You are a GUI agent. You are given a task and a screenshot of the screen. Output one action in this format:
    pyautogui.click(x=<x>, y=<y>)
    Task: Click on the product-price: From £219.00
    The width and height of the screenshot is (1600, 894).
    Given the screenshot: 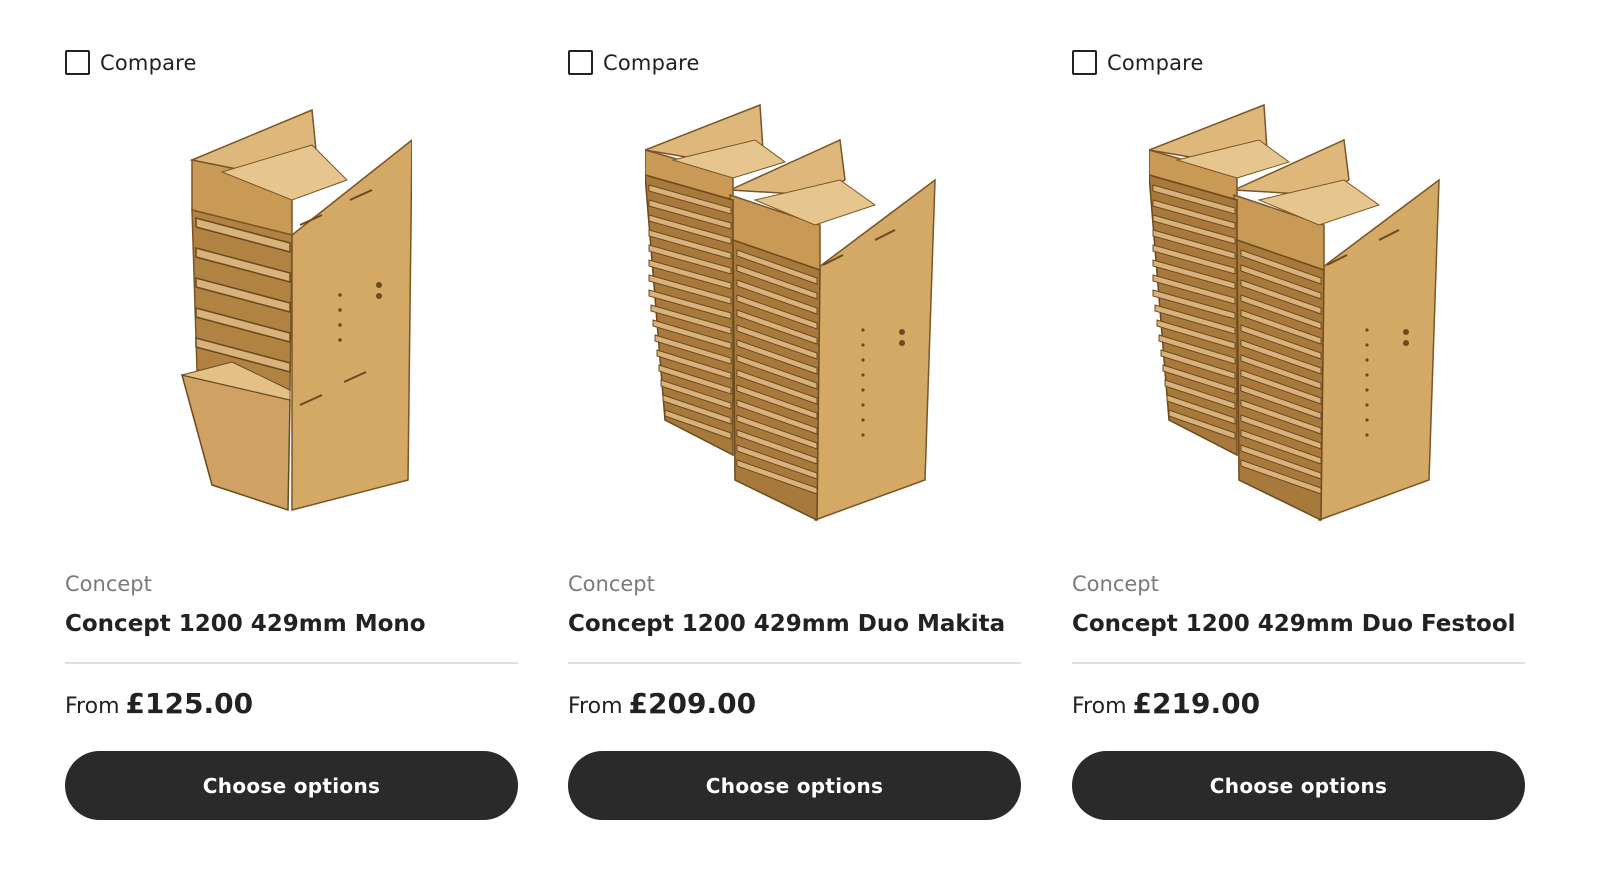 What is the action you would take?
    pyautogui.click(x=1166, y=703)
    